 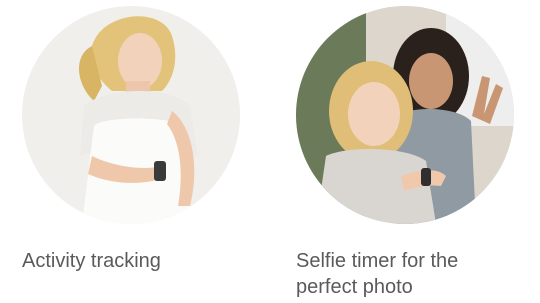 What do you see at coordinates (91, 261) in the screenshot?
I see `activity-tracking-caption: Activity tracking` at bounding box center [91, 261].